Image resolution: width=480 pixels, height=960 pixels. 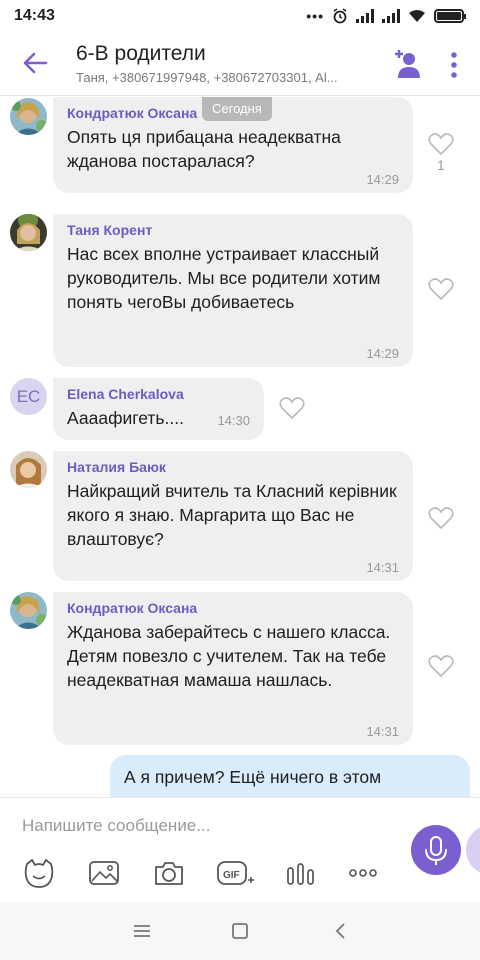 I want to click on back-icon, so click(x=341, y=931).